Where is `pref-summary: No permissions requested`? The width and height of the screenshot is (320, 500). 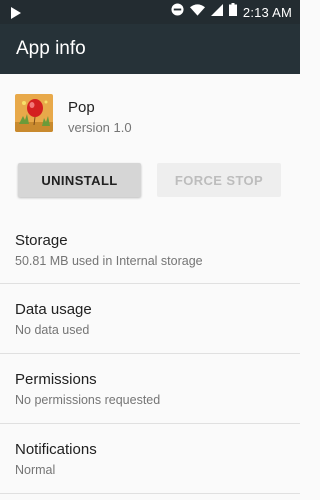 pref-summary: No permissions requested is located at coordinates (88, 400).